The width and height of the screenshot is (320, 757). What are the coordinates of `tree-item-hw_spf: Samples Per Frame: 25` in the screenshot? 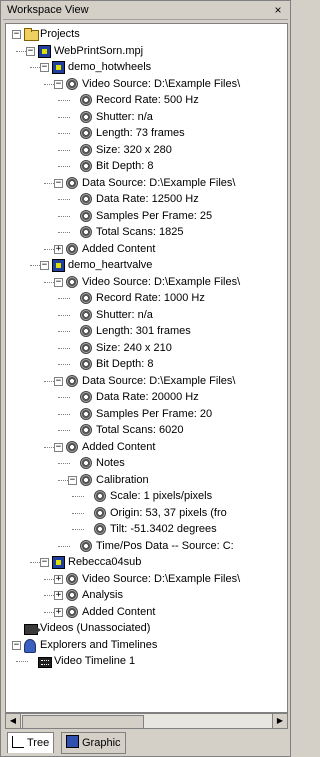 It's located at (146, 216).